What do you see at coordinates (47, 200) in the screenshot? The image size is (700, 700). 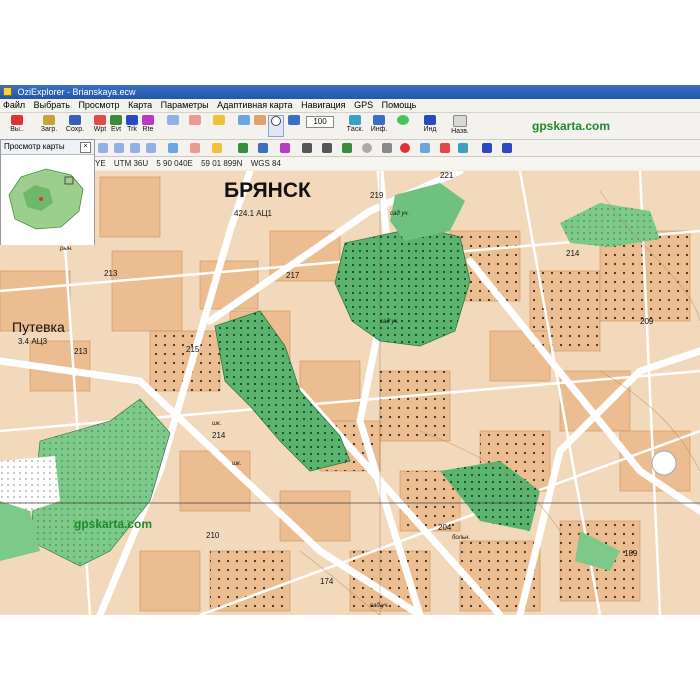 I see `overview-minimap` at bounding box center [47, 200].